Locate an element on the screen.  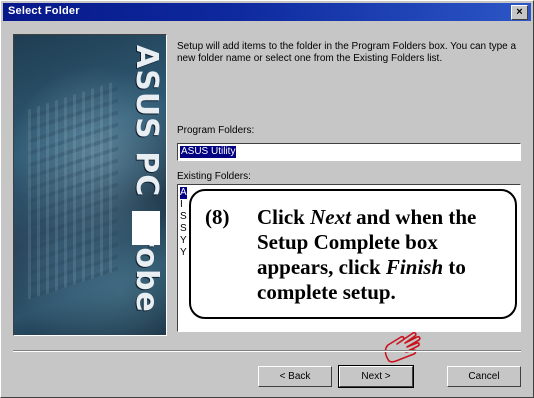
callout-next-word: Next is located at coordinates (330, 217).